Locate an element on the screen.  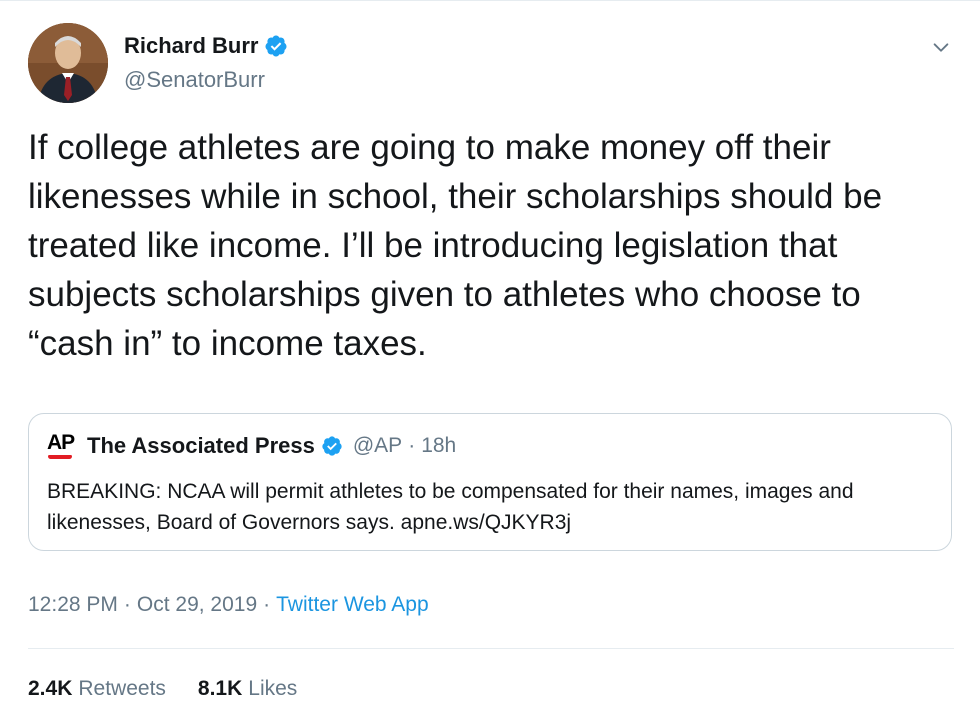
name-row: Richard Burr is located at coordinates (206, 46).